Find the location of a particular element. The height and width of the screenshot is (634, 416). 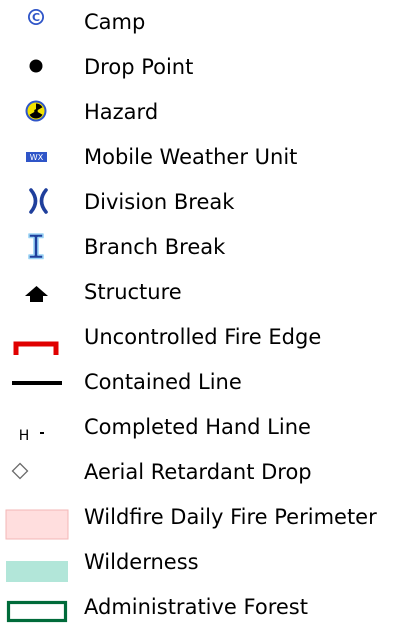

legend-item-division-break: Division Break is located at coordinates (208, 202).